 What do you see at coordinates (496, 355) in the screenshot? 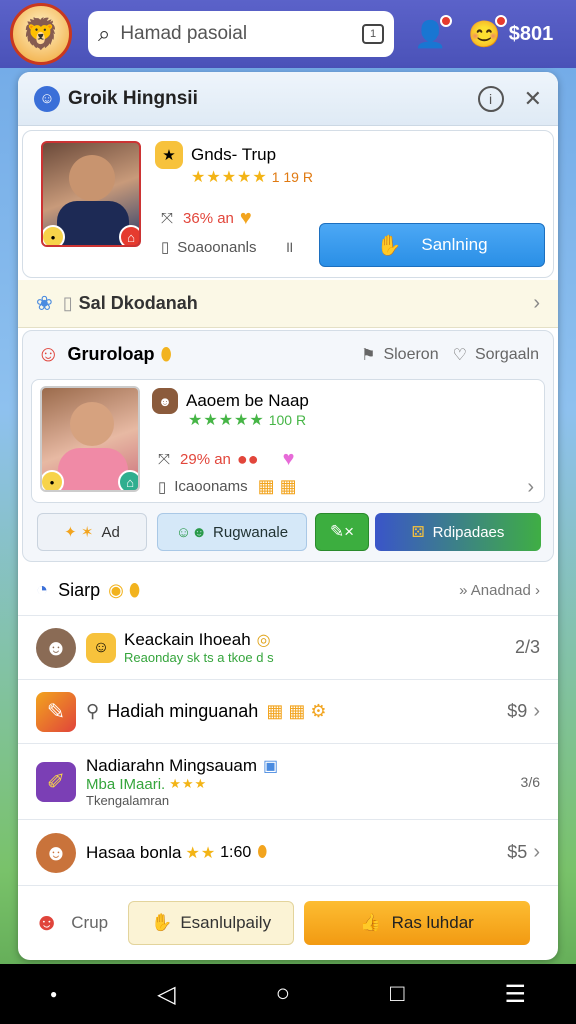
I see `sorgaaln-link: ♡ Sorgaaln` at bounding box center [496, 355].